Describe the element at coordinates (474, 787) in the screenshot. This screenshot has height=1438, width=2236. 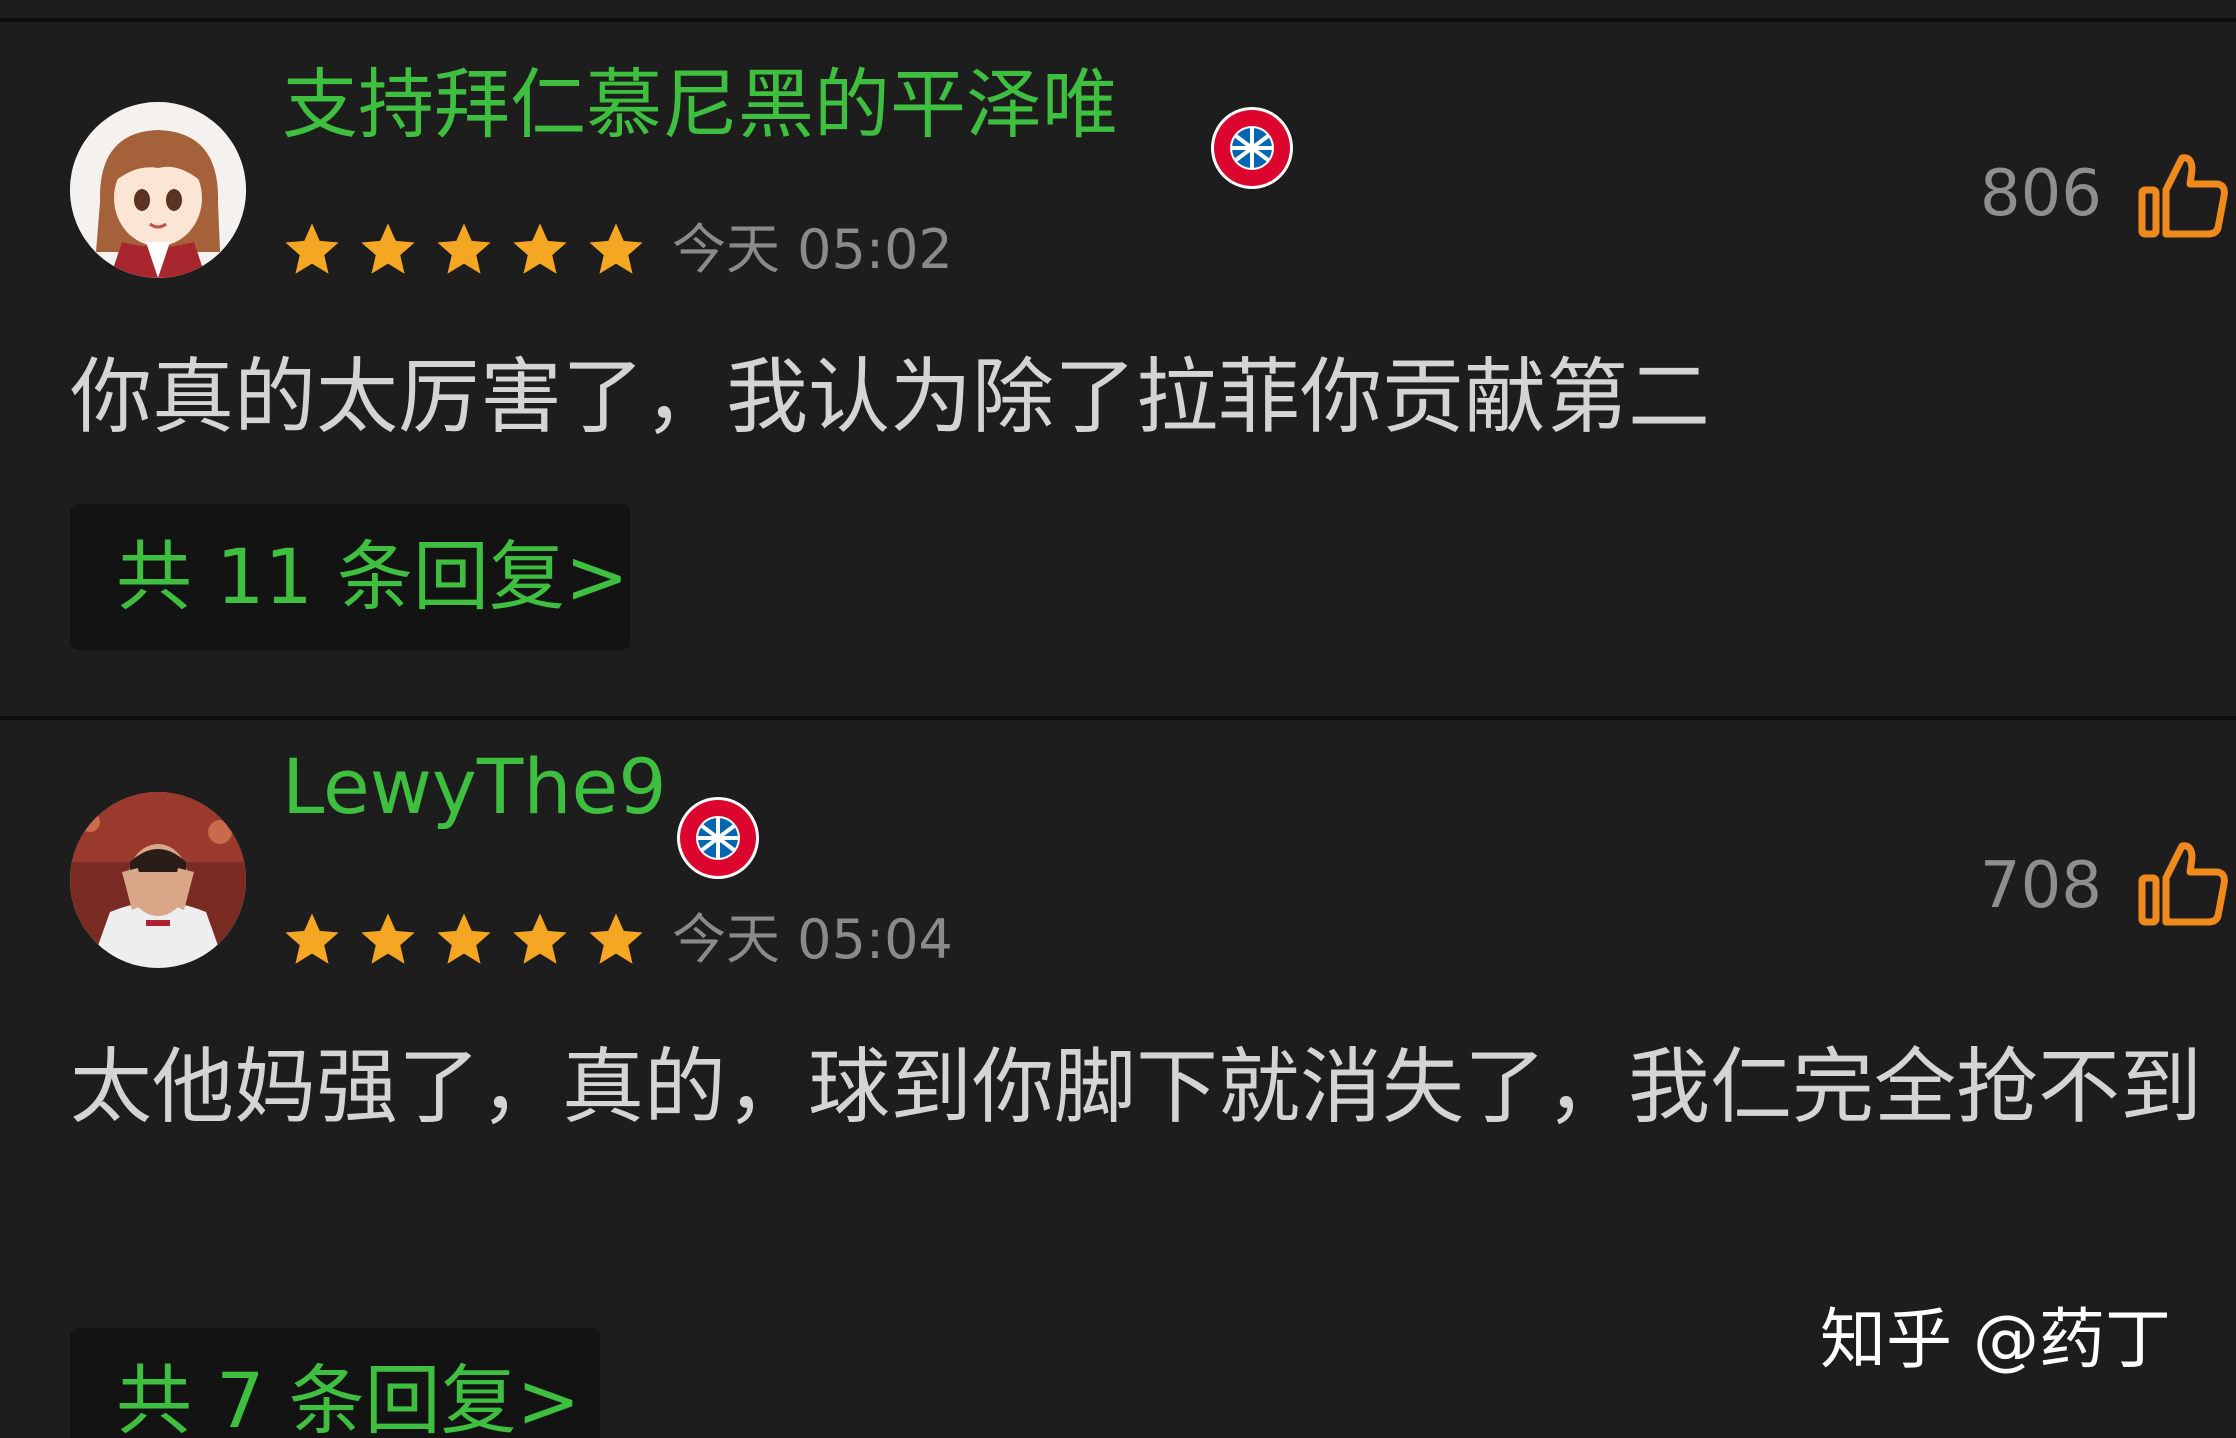
I see `username: LewyThe9` at that location.